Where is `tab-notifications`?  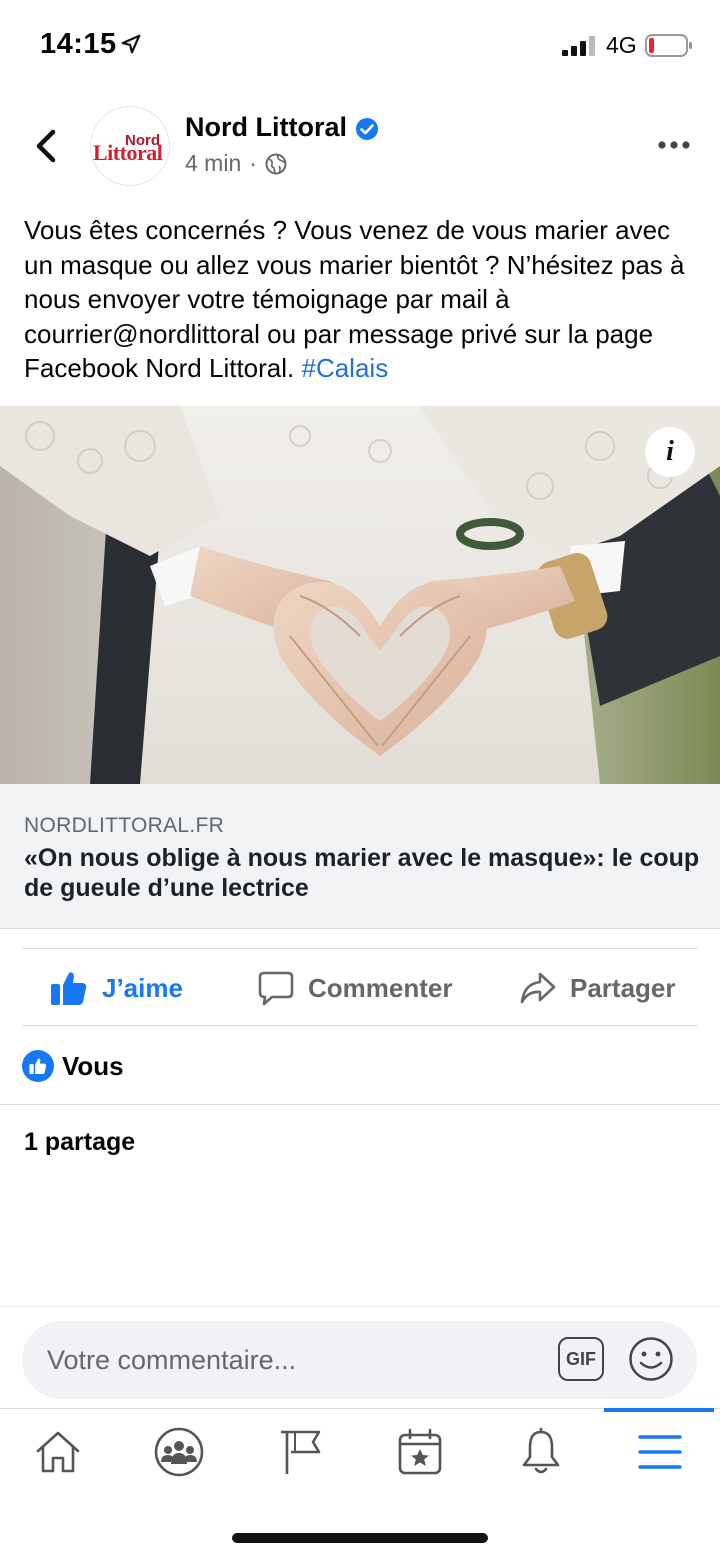 tab-notifications is located at coordinates (541, 1452).